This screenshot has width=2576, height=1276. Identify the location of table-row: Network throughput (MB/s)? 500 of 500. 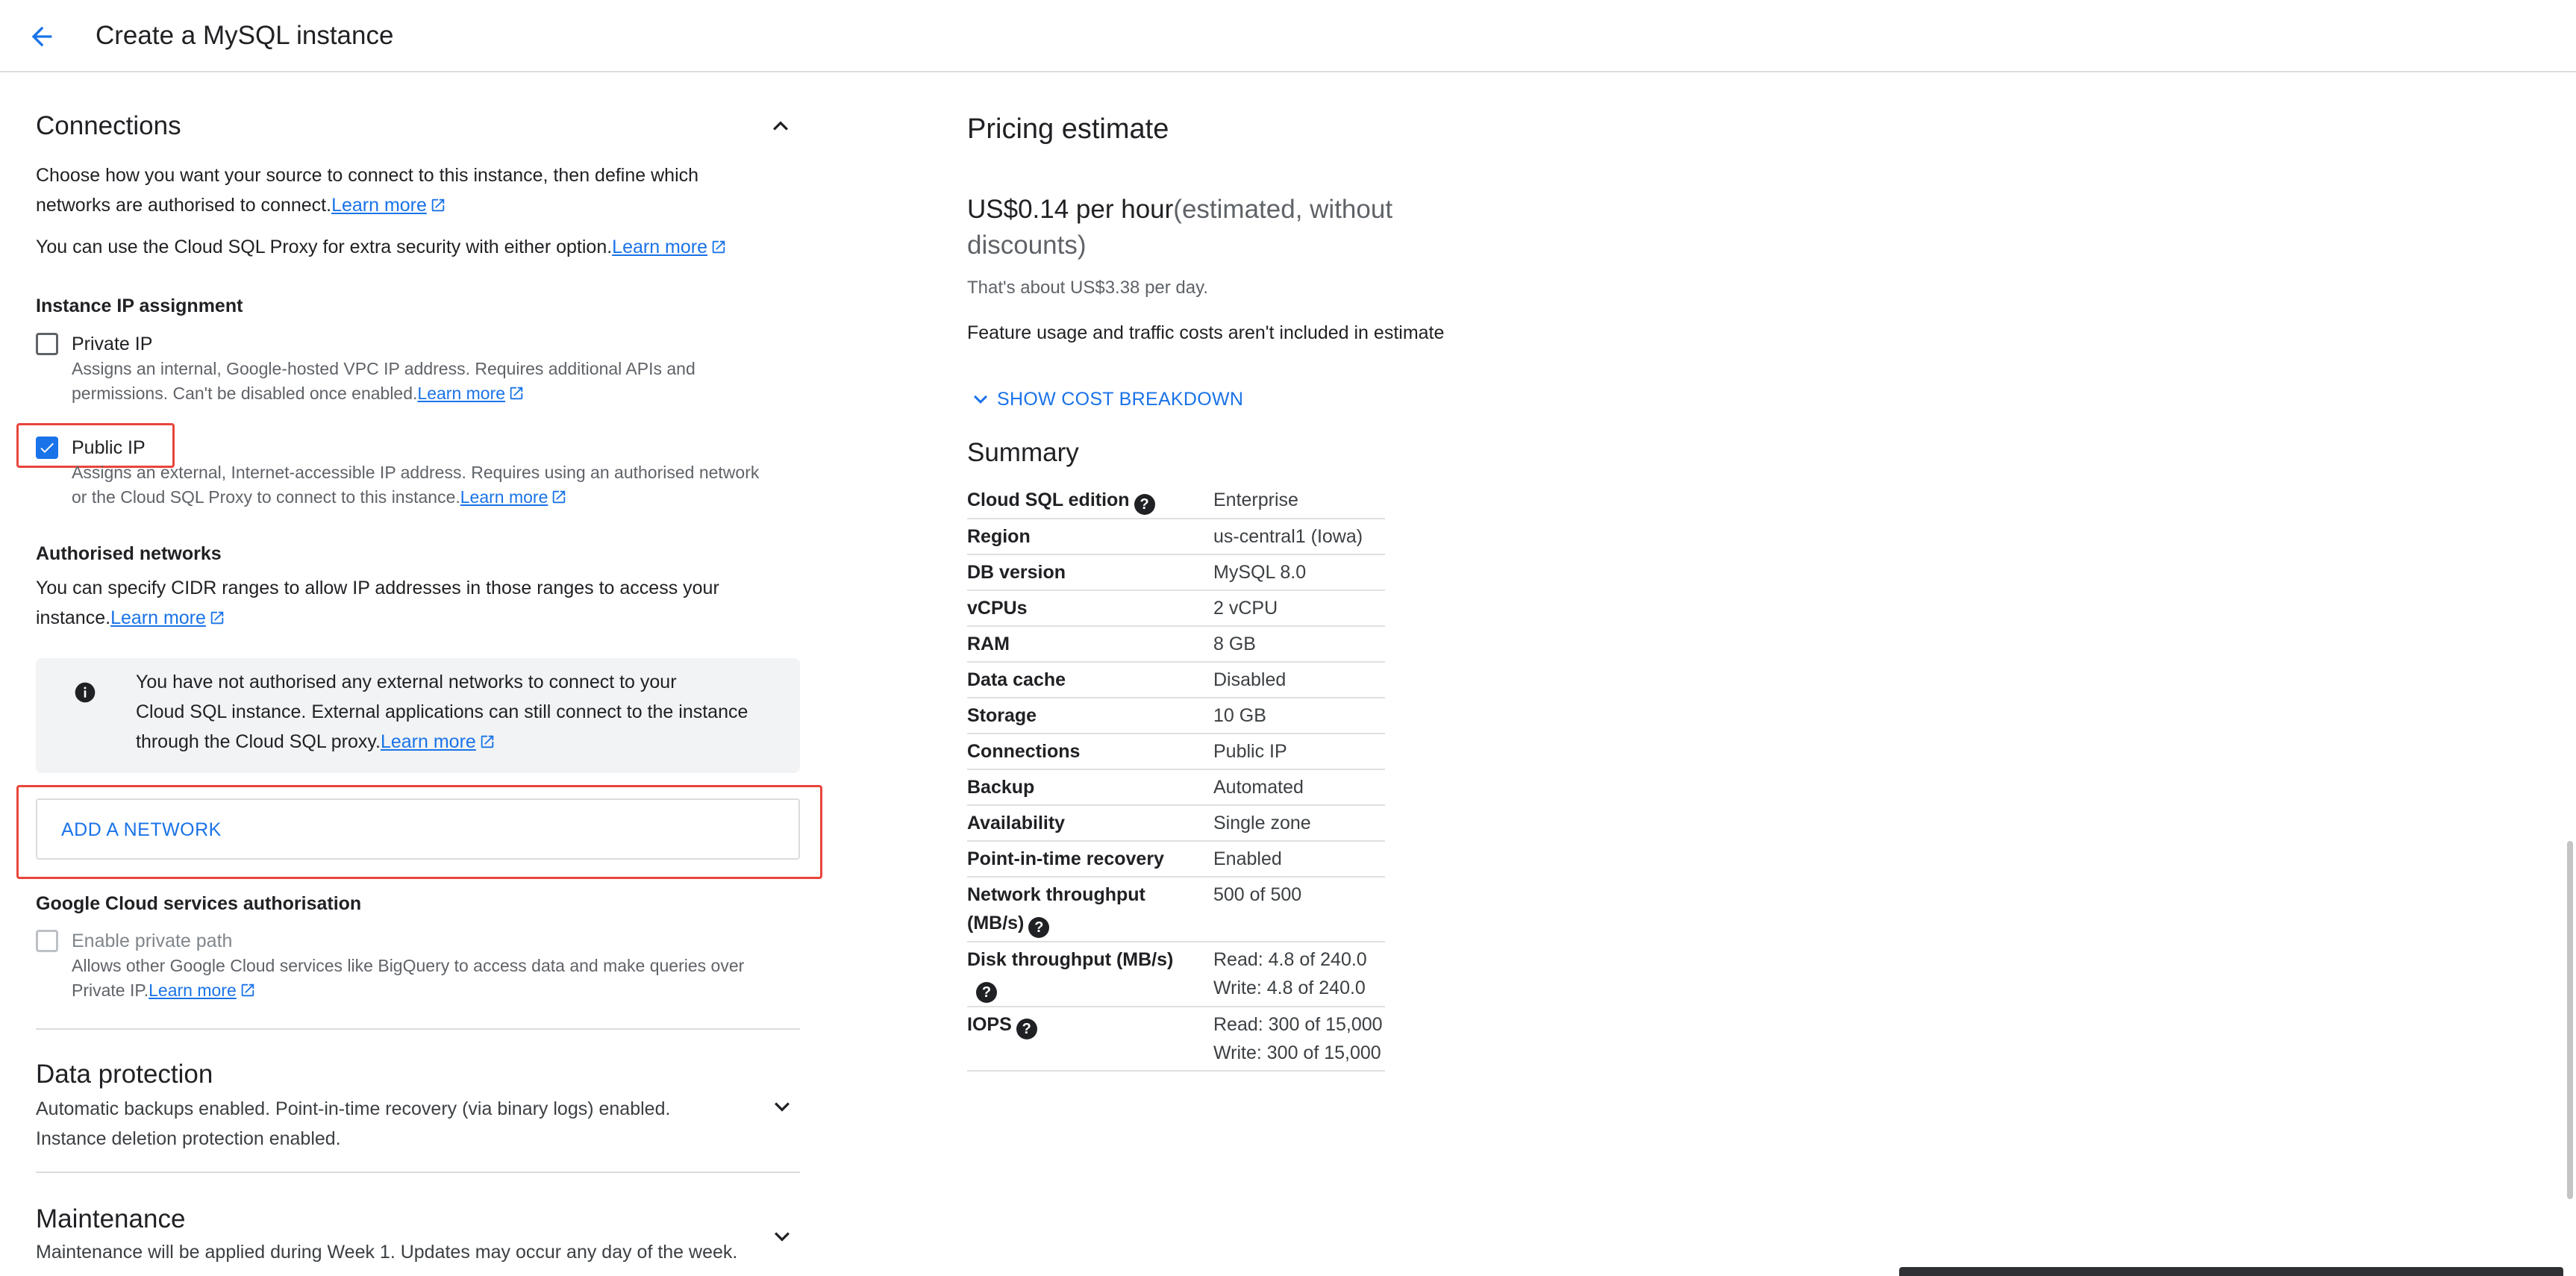
(1176, 909).